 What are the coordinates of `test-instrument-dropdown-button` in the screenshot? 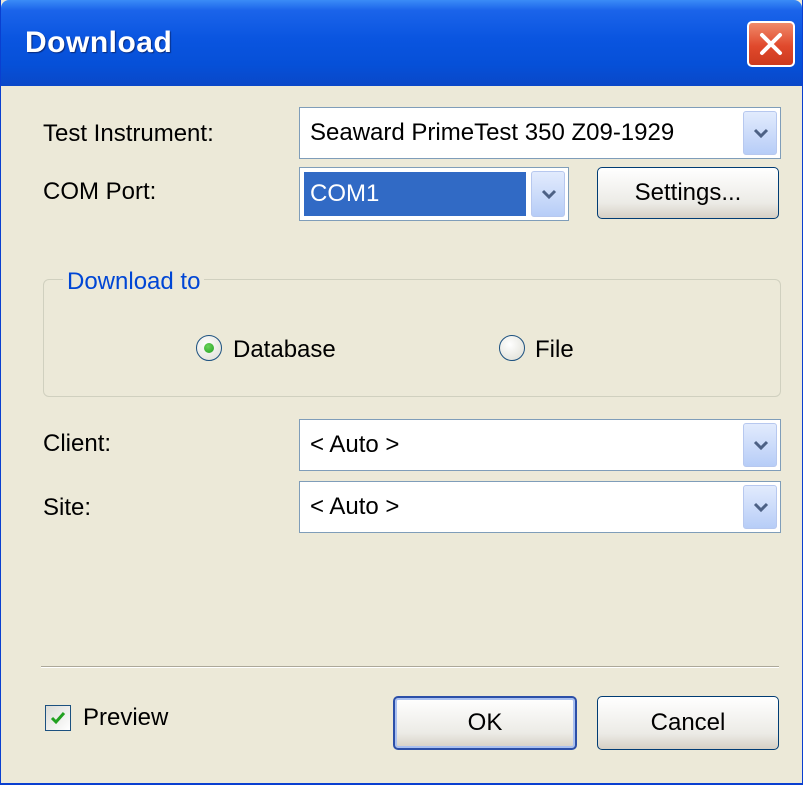 It's located at (760, 133).